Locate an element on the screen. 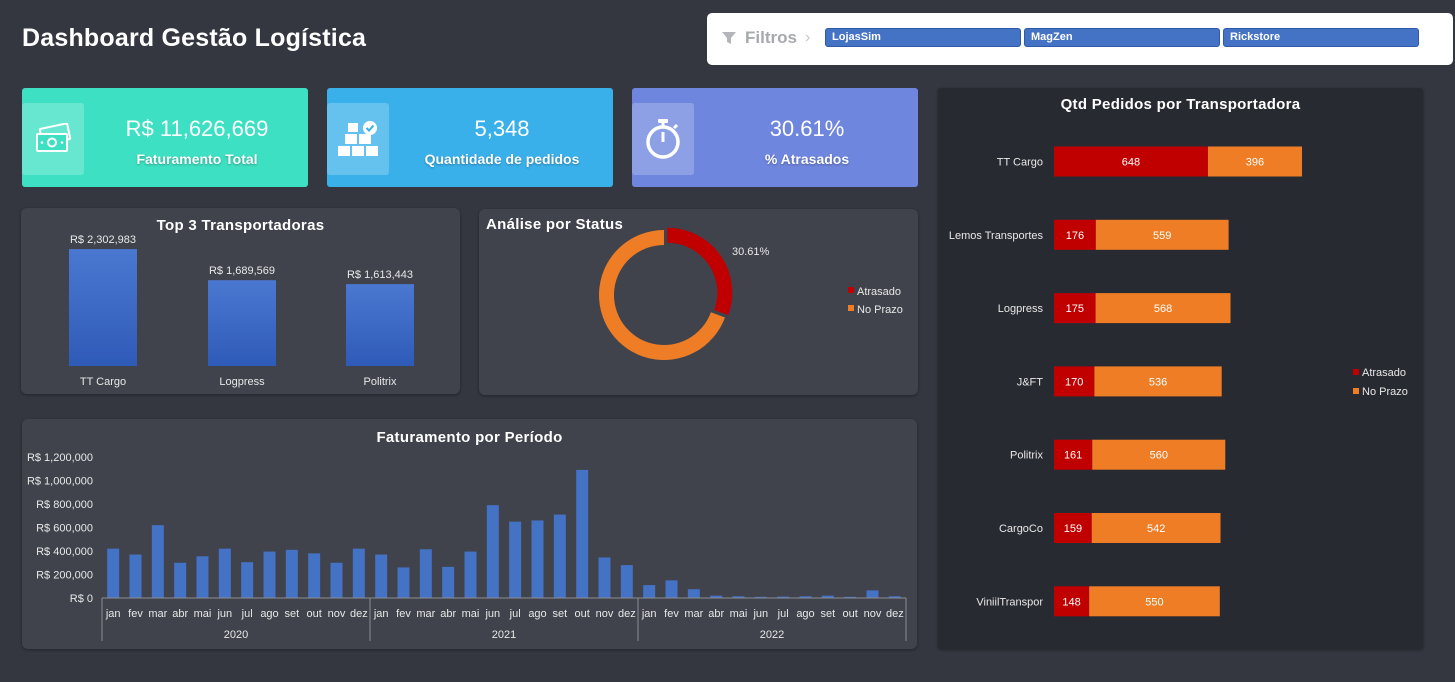  x-tick-label: abr is located at coordinates (716, 614).